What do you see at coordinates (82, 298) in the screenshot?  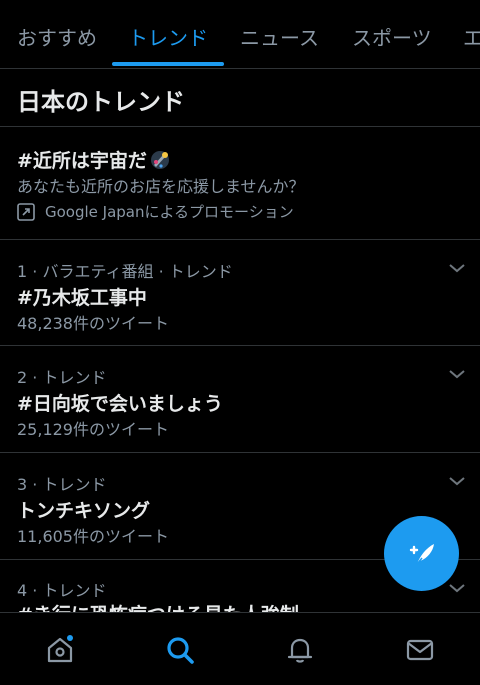 I see `trend-name: #乃木坂工事中` at bounding box center [82, 298].